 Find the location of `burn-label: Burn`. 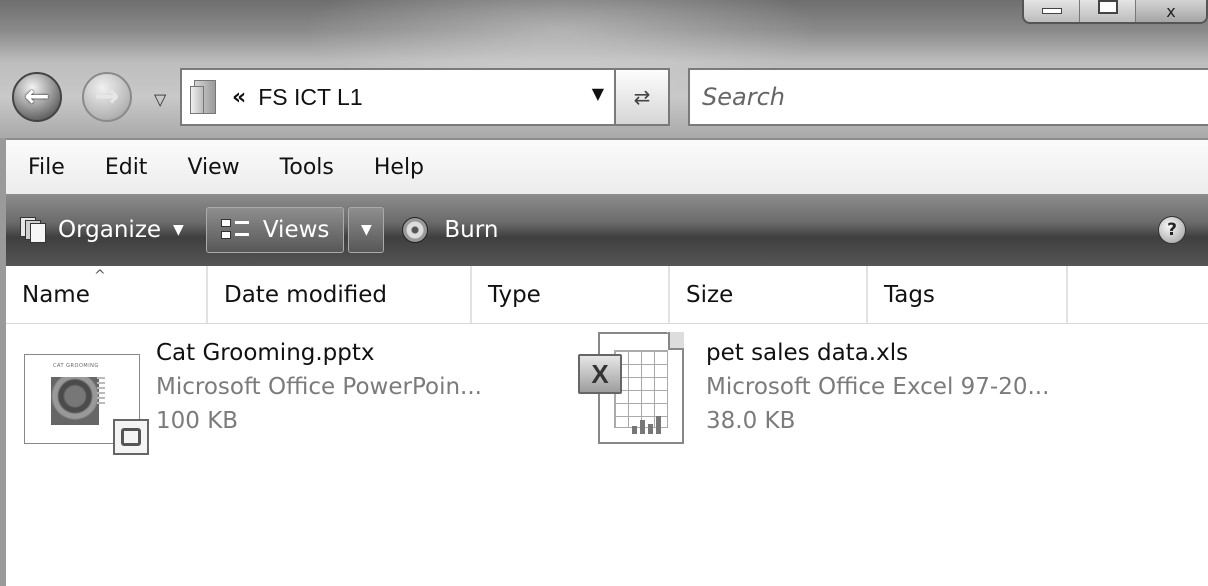

burn-label: Burn is located at coordinates (471, 230).